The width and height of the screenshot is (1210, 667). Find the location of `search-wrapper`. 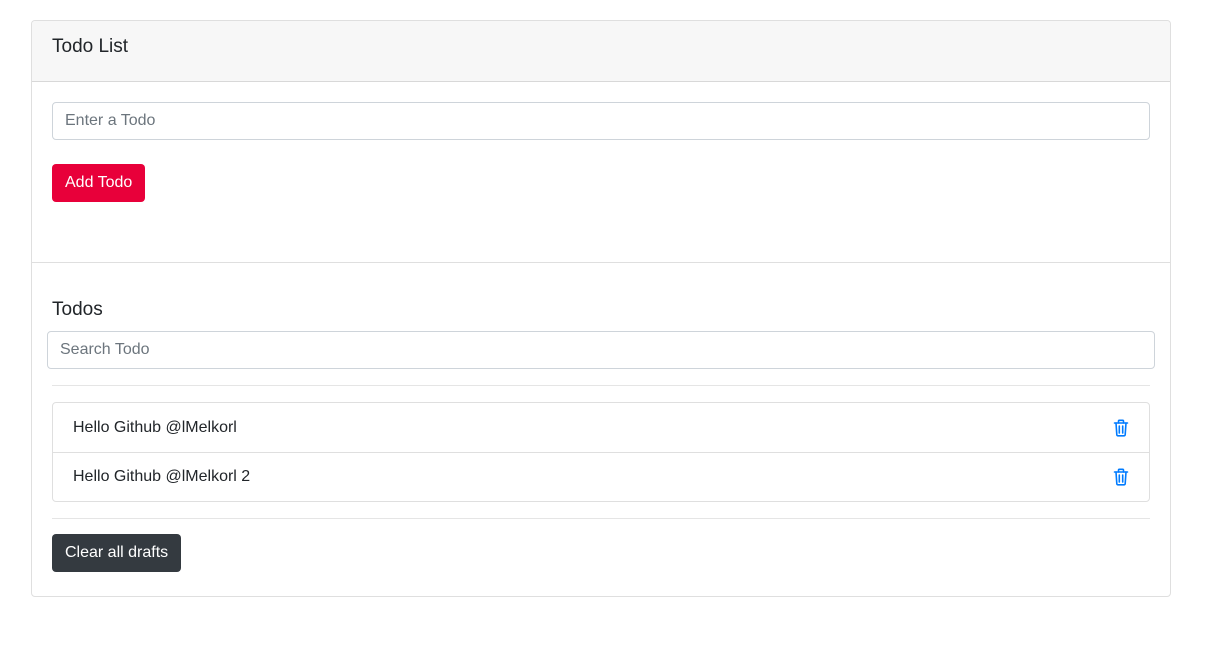

search-wrapper is located at coordinates (601, 350).